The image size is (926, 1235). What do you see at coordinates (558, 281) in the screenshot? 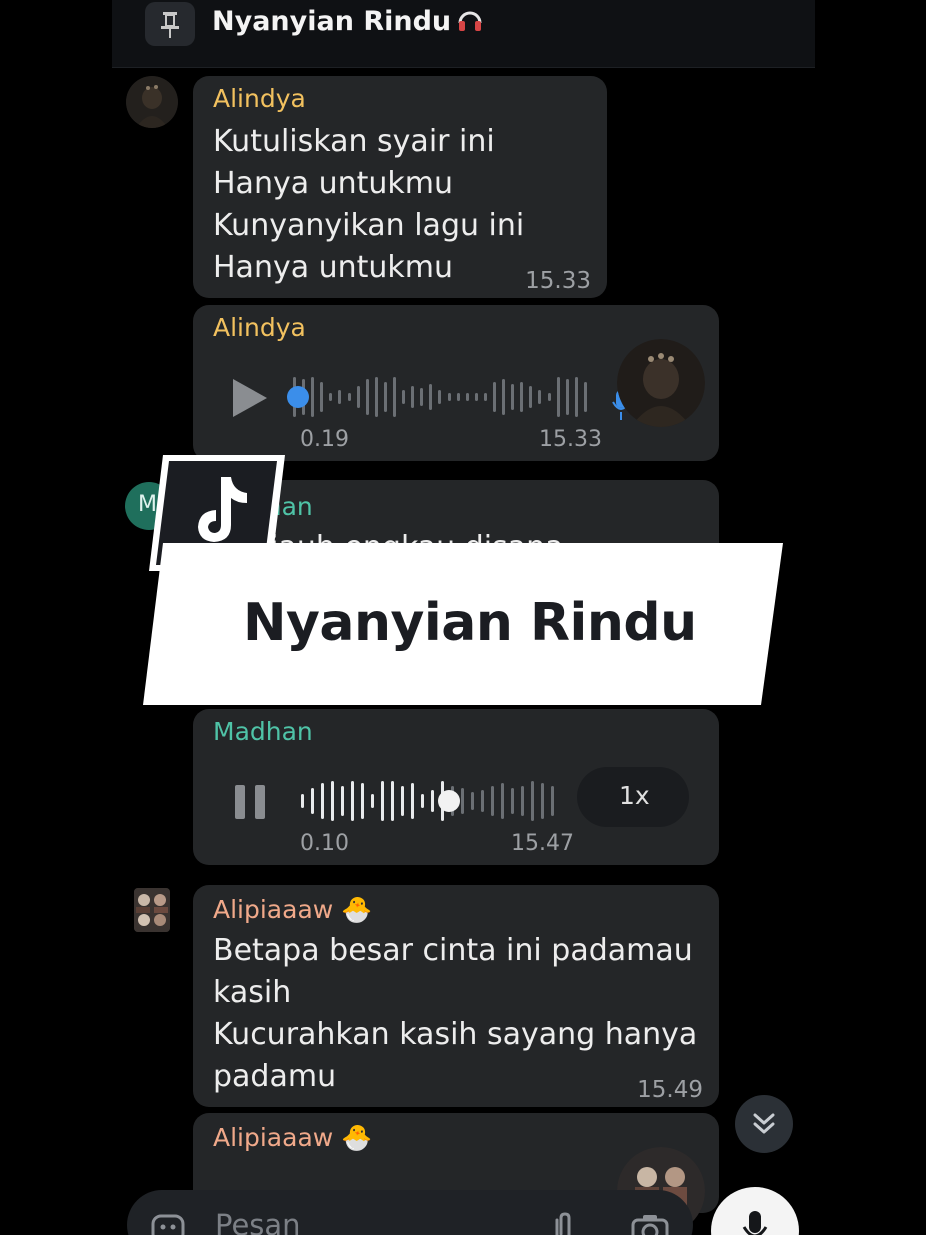
I see `message-time: 15.33` at bounding box center [558, 281].